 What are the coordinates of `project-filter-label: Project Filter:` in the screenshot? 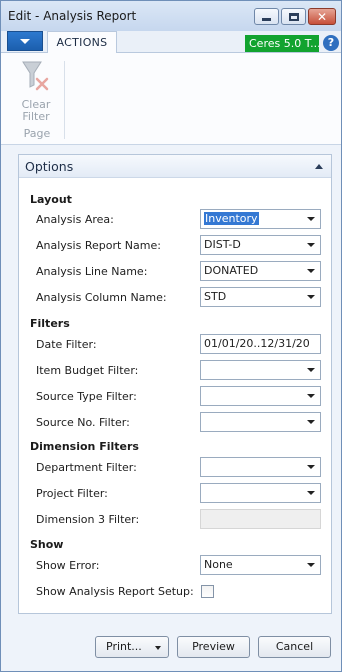 It's located at (72, 493).